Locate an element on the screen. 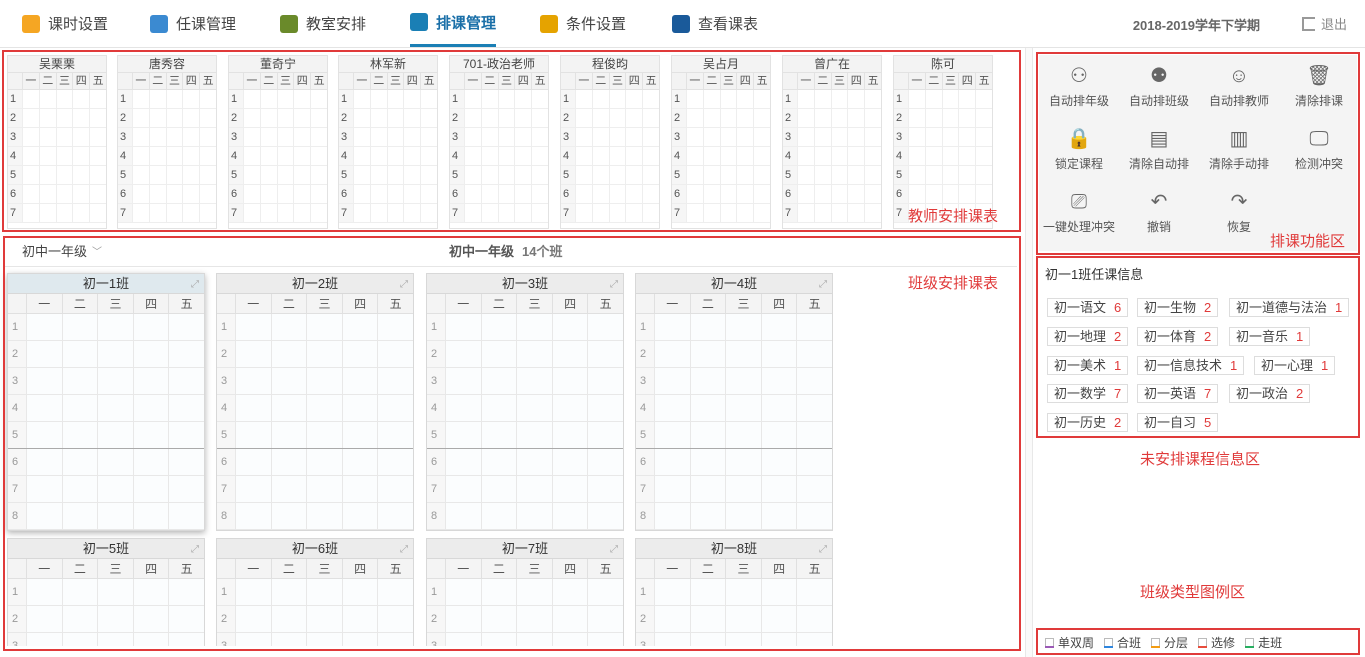  function-button-6: ▥ 清除手动排 is located at coordinates (1239, 149).